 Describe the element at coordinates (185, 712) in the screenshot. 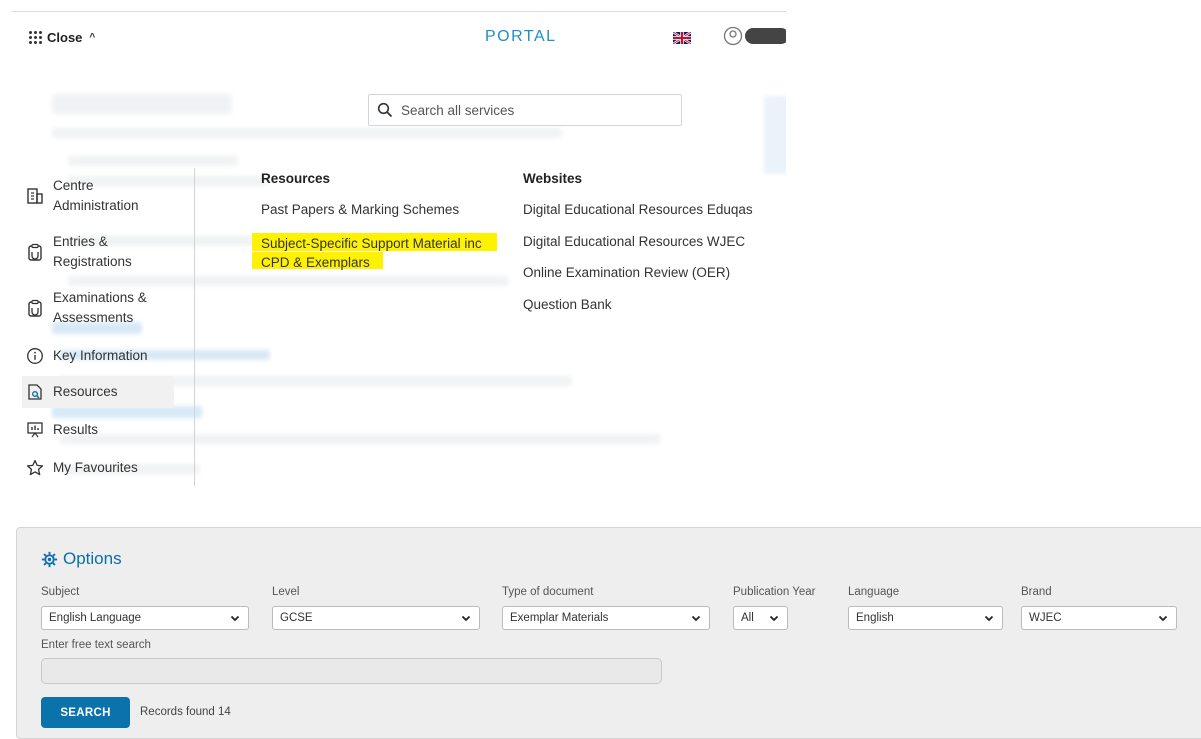

I see `records-found-count: Records found 14` at that location.